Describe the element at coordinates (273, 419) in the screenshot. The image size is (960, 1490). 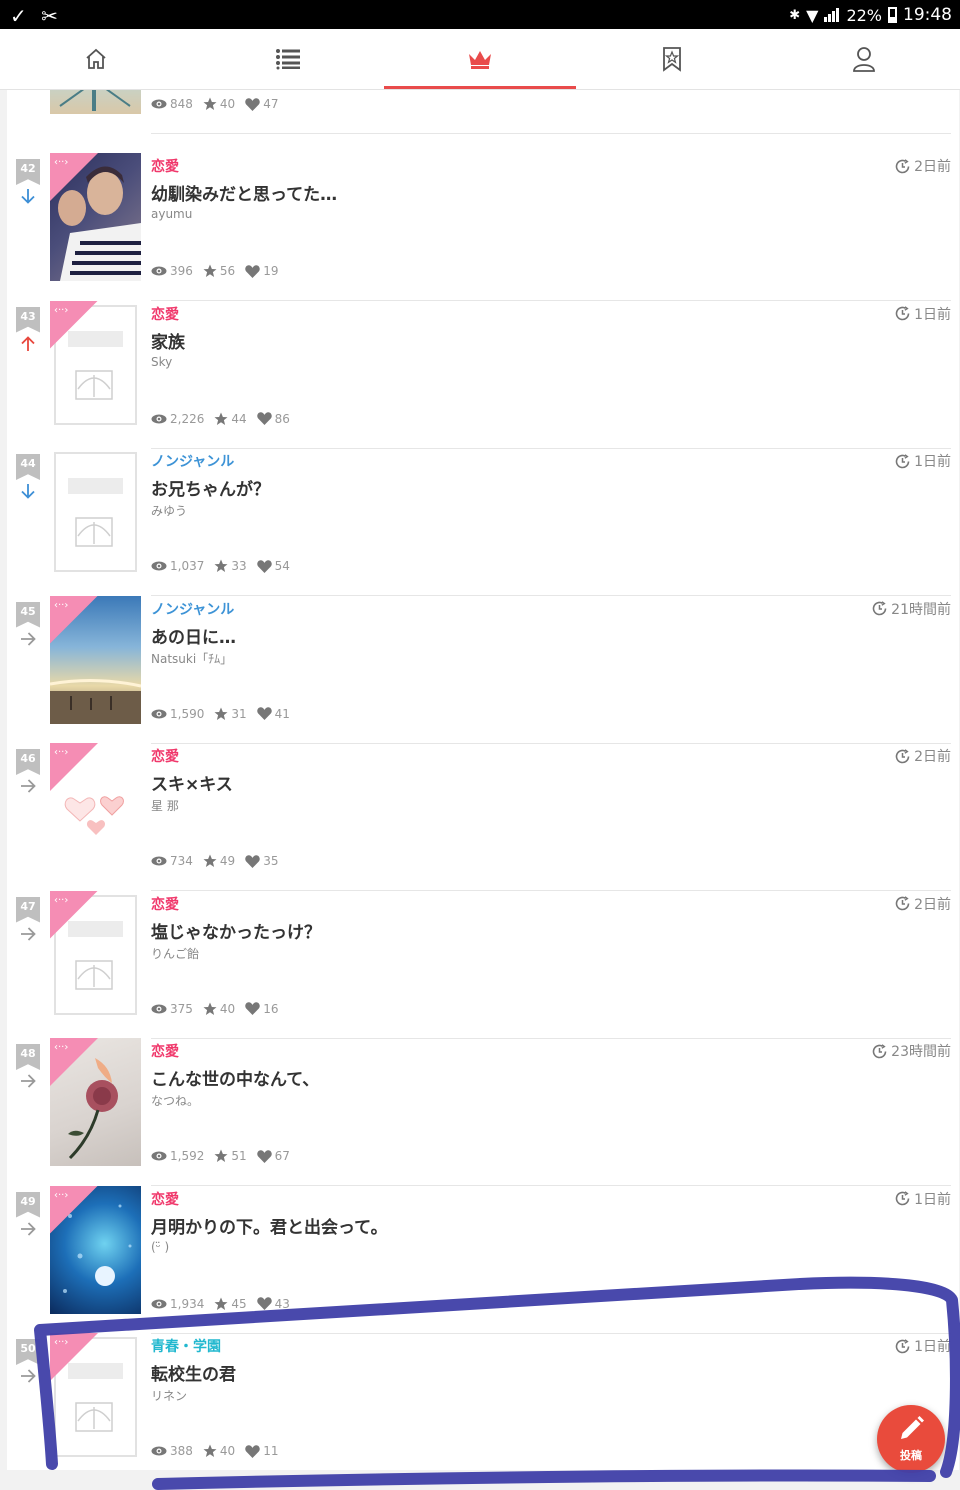
I see `likes: 86` at that location.